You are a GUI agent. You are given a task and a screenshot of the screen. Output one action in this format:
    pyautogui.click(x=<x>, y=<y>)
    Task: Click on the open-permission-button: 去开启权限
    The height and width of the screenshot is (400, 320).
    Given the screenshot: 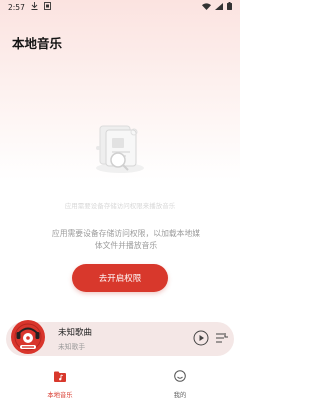 What is the action you would take?
    pyautogui.click(x=120, y=278)
    